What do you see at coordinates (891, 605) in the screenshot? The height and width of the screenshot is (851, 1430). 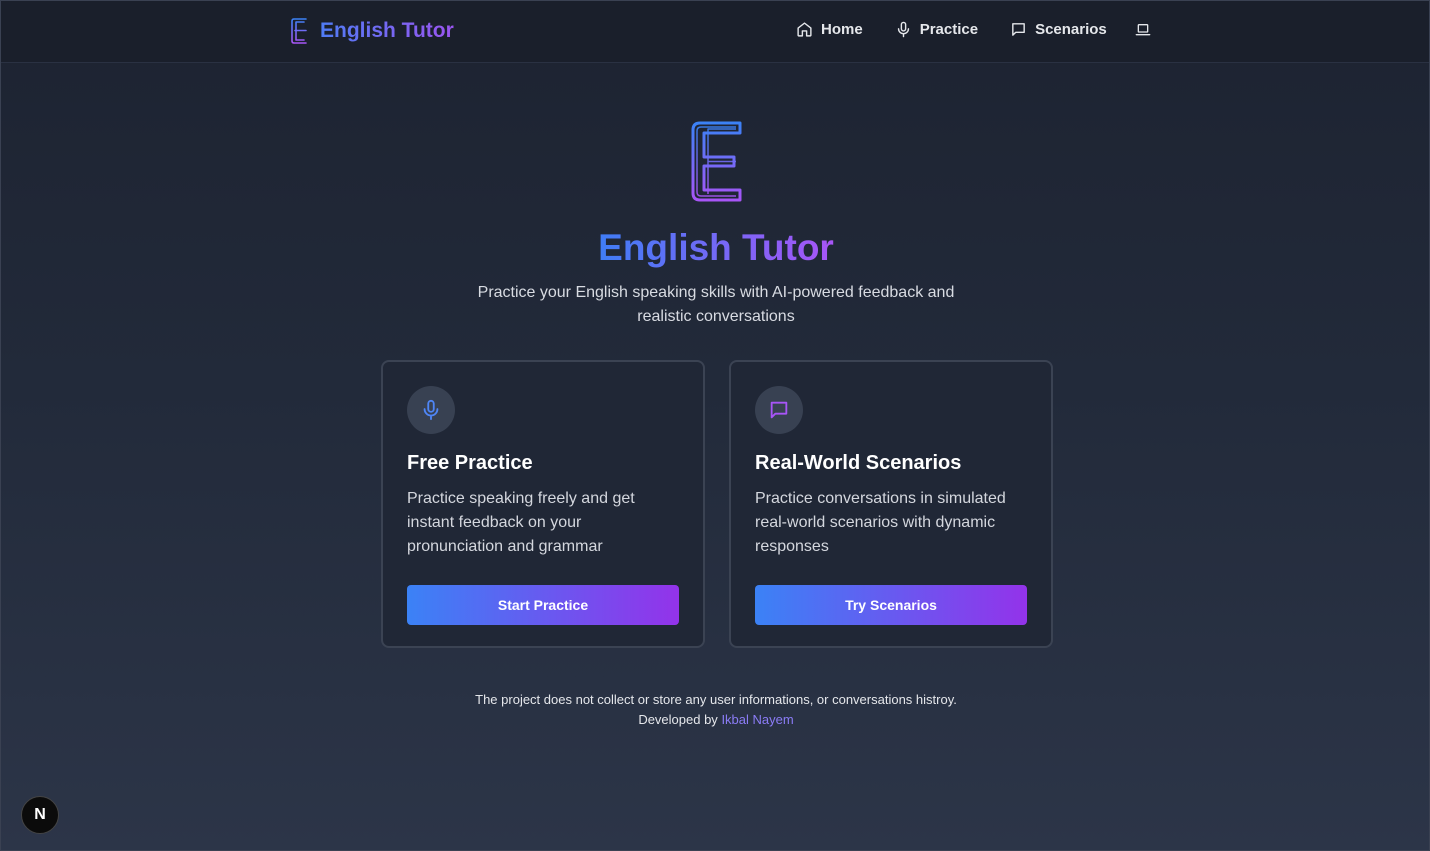 I see `try-scenarios-button: Try Scenarios` at bounding box center [891, 605].